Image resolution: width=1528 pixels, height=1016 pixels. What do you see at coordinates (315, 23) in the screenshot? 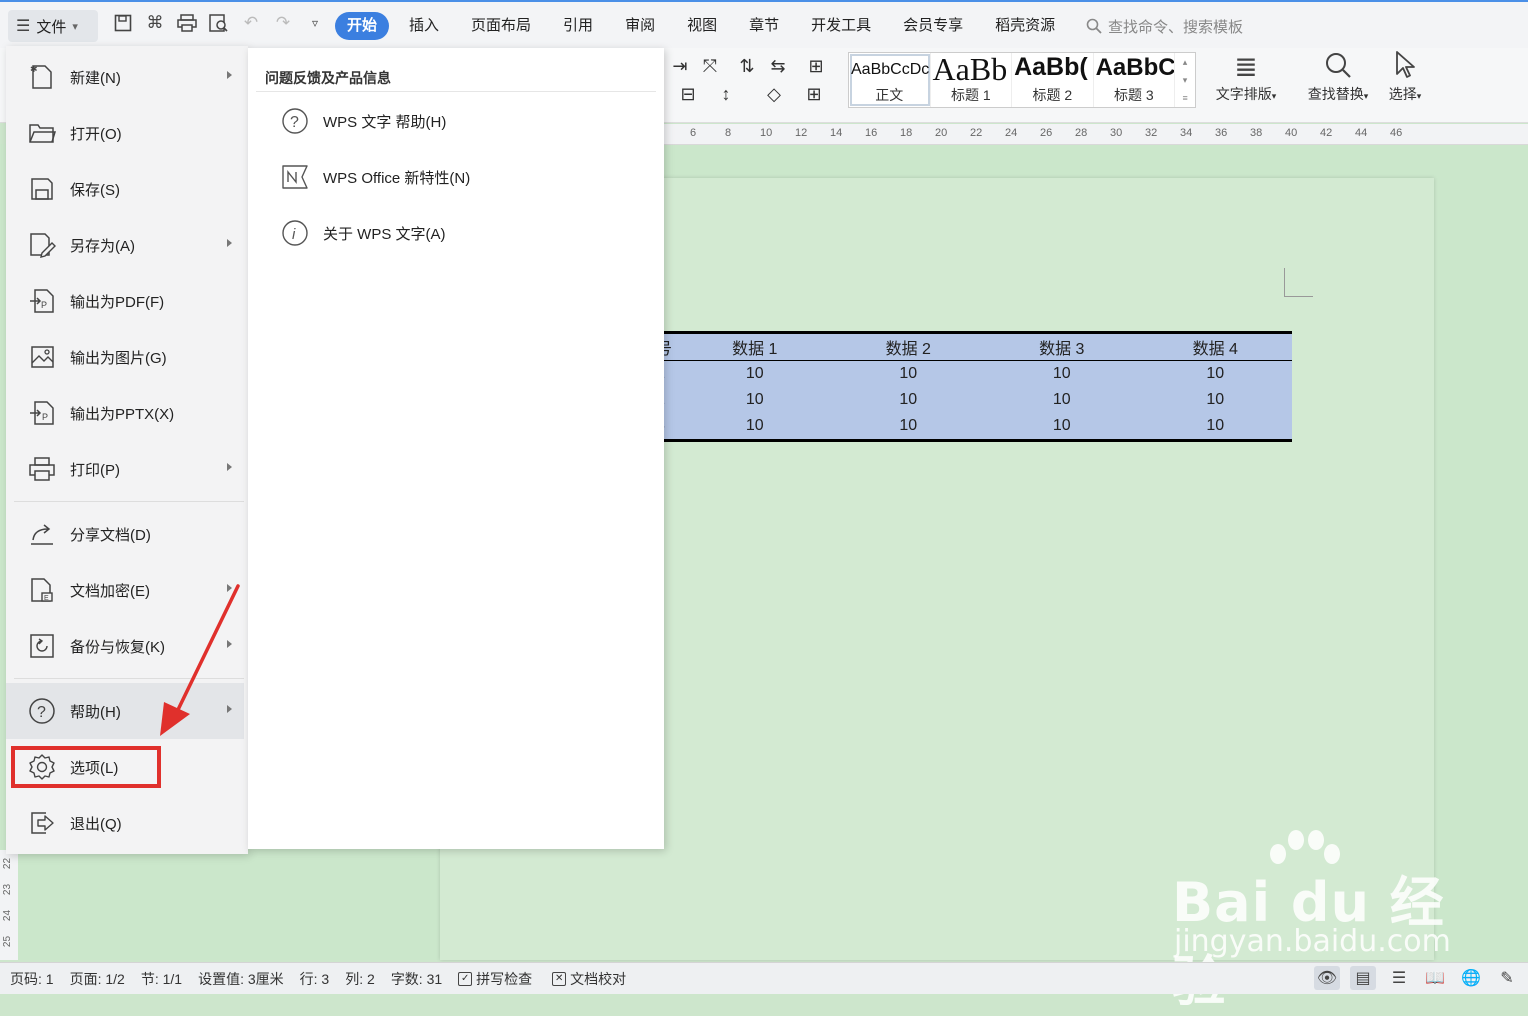
I see `customize-toolbar-icon: ▿` at bounding box center [315, 23].